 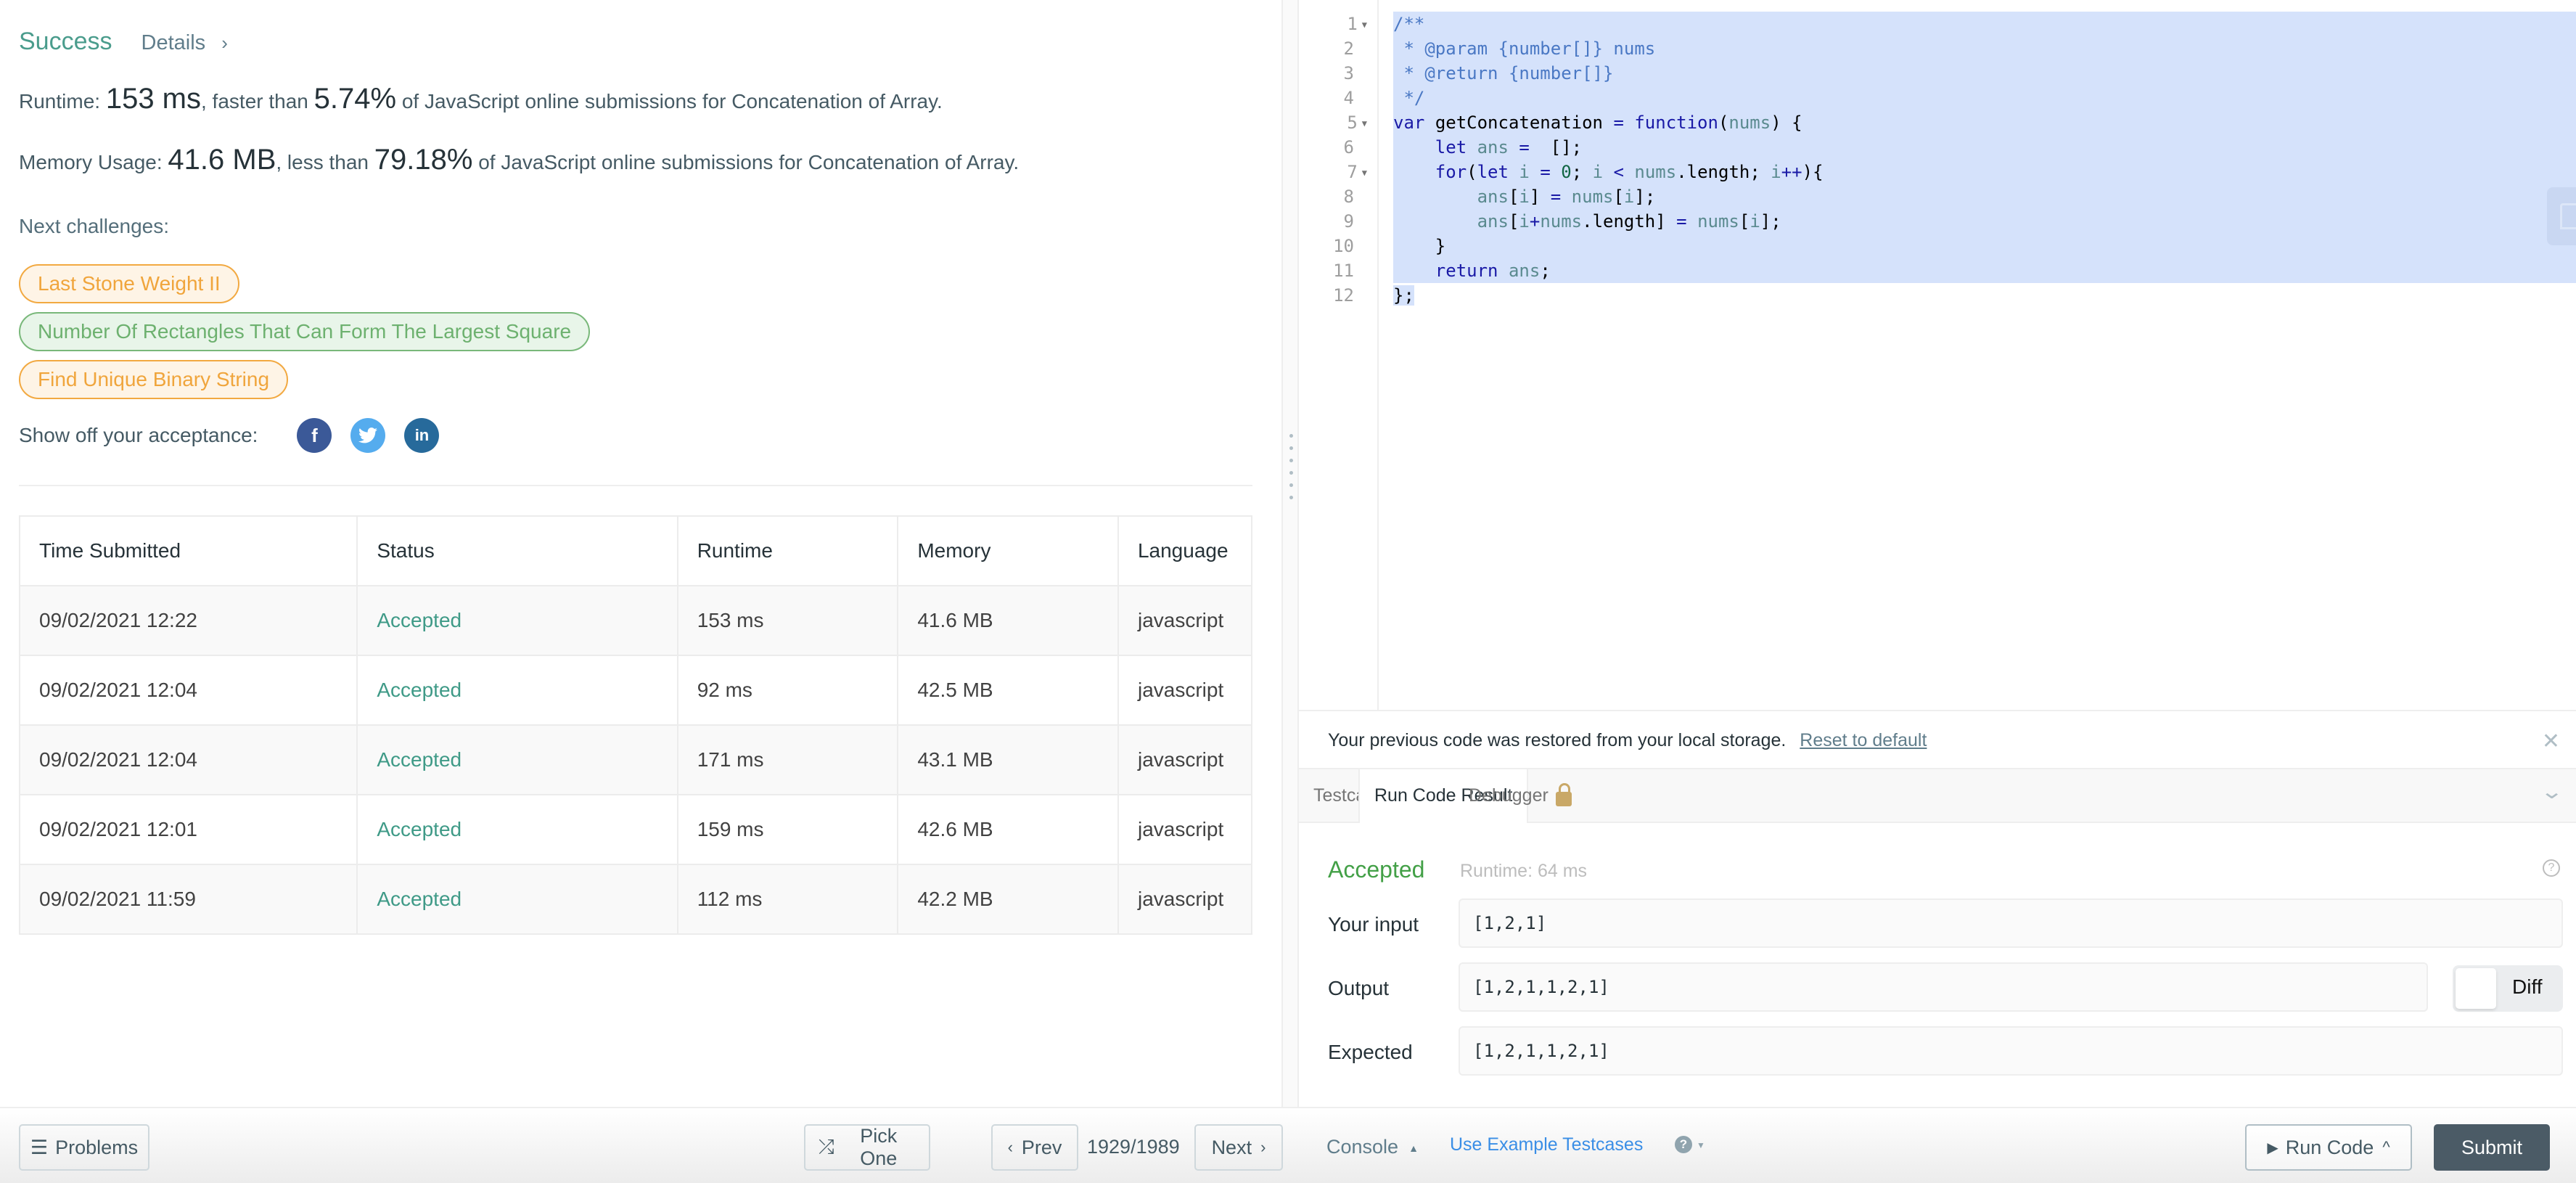 What do you see at coordinates (826, 1147) in the screenshot?
I see `shuffle-icon: ⤮` at bounding box center [826, 1147].